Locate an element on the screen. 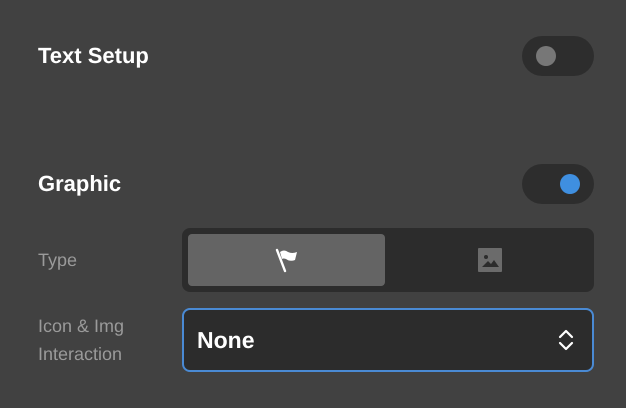  chevron-updown-icon is located at coordinates (566, 340).